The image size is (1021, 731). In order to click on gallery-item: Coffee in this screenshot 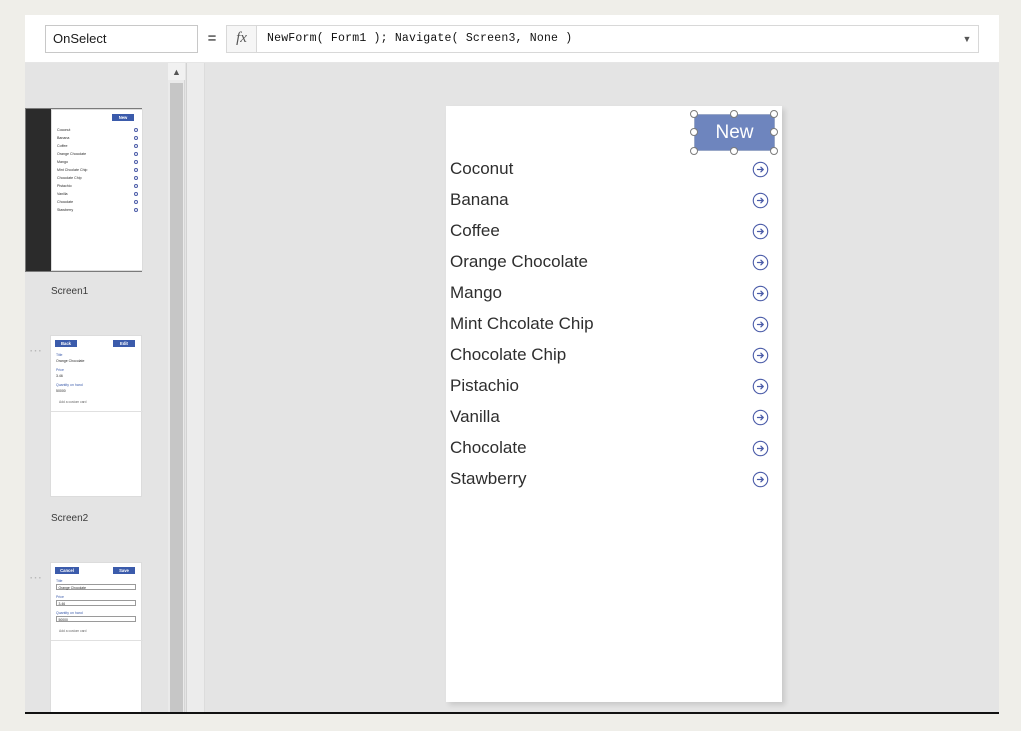, I will do `click(614, 233)`.